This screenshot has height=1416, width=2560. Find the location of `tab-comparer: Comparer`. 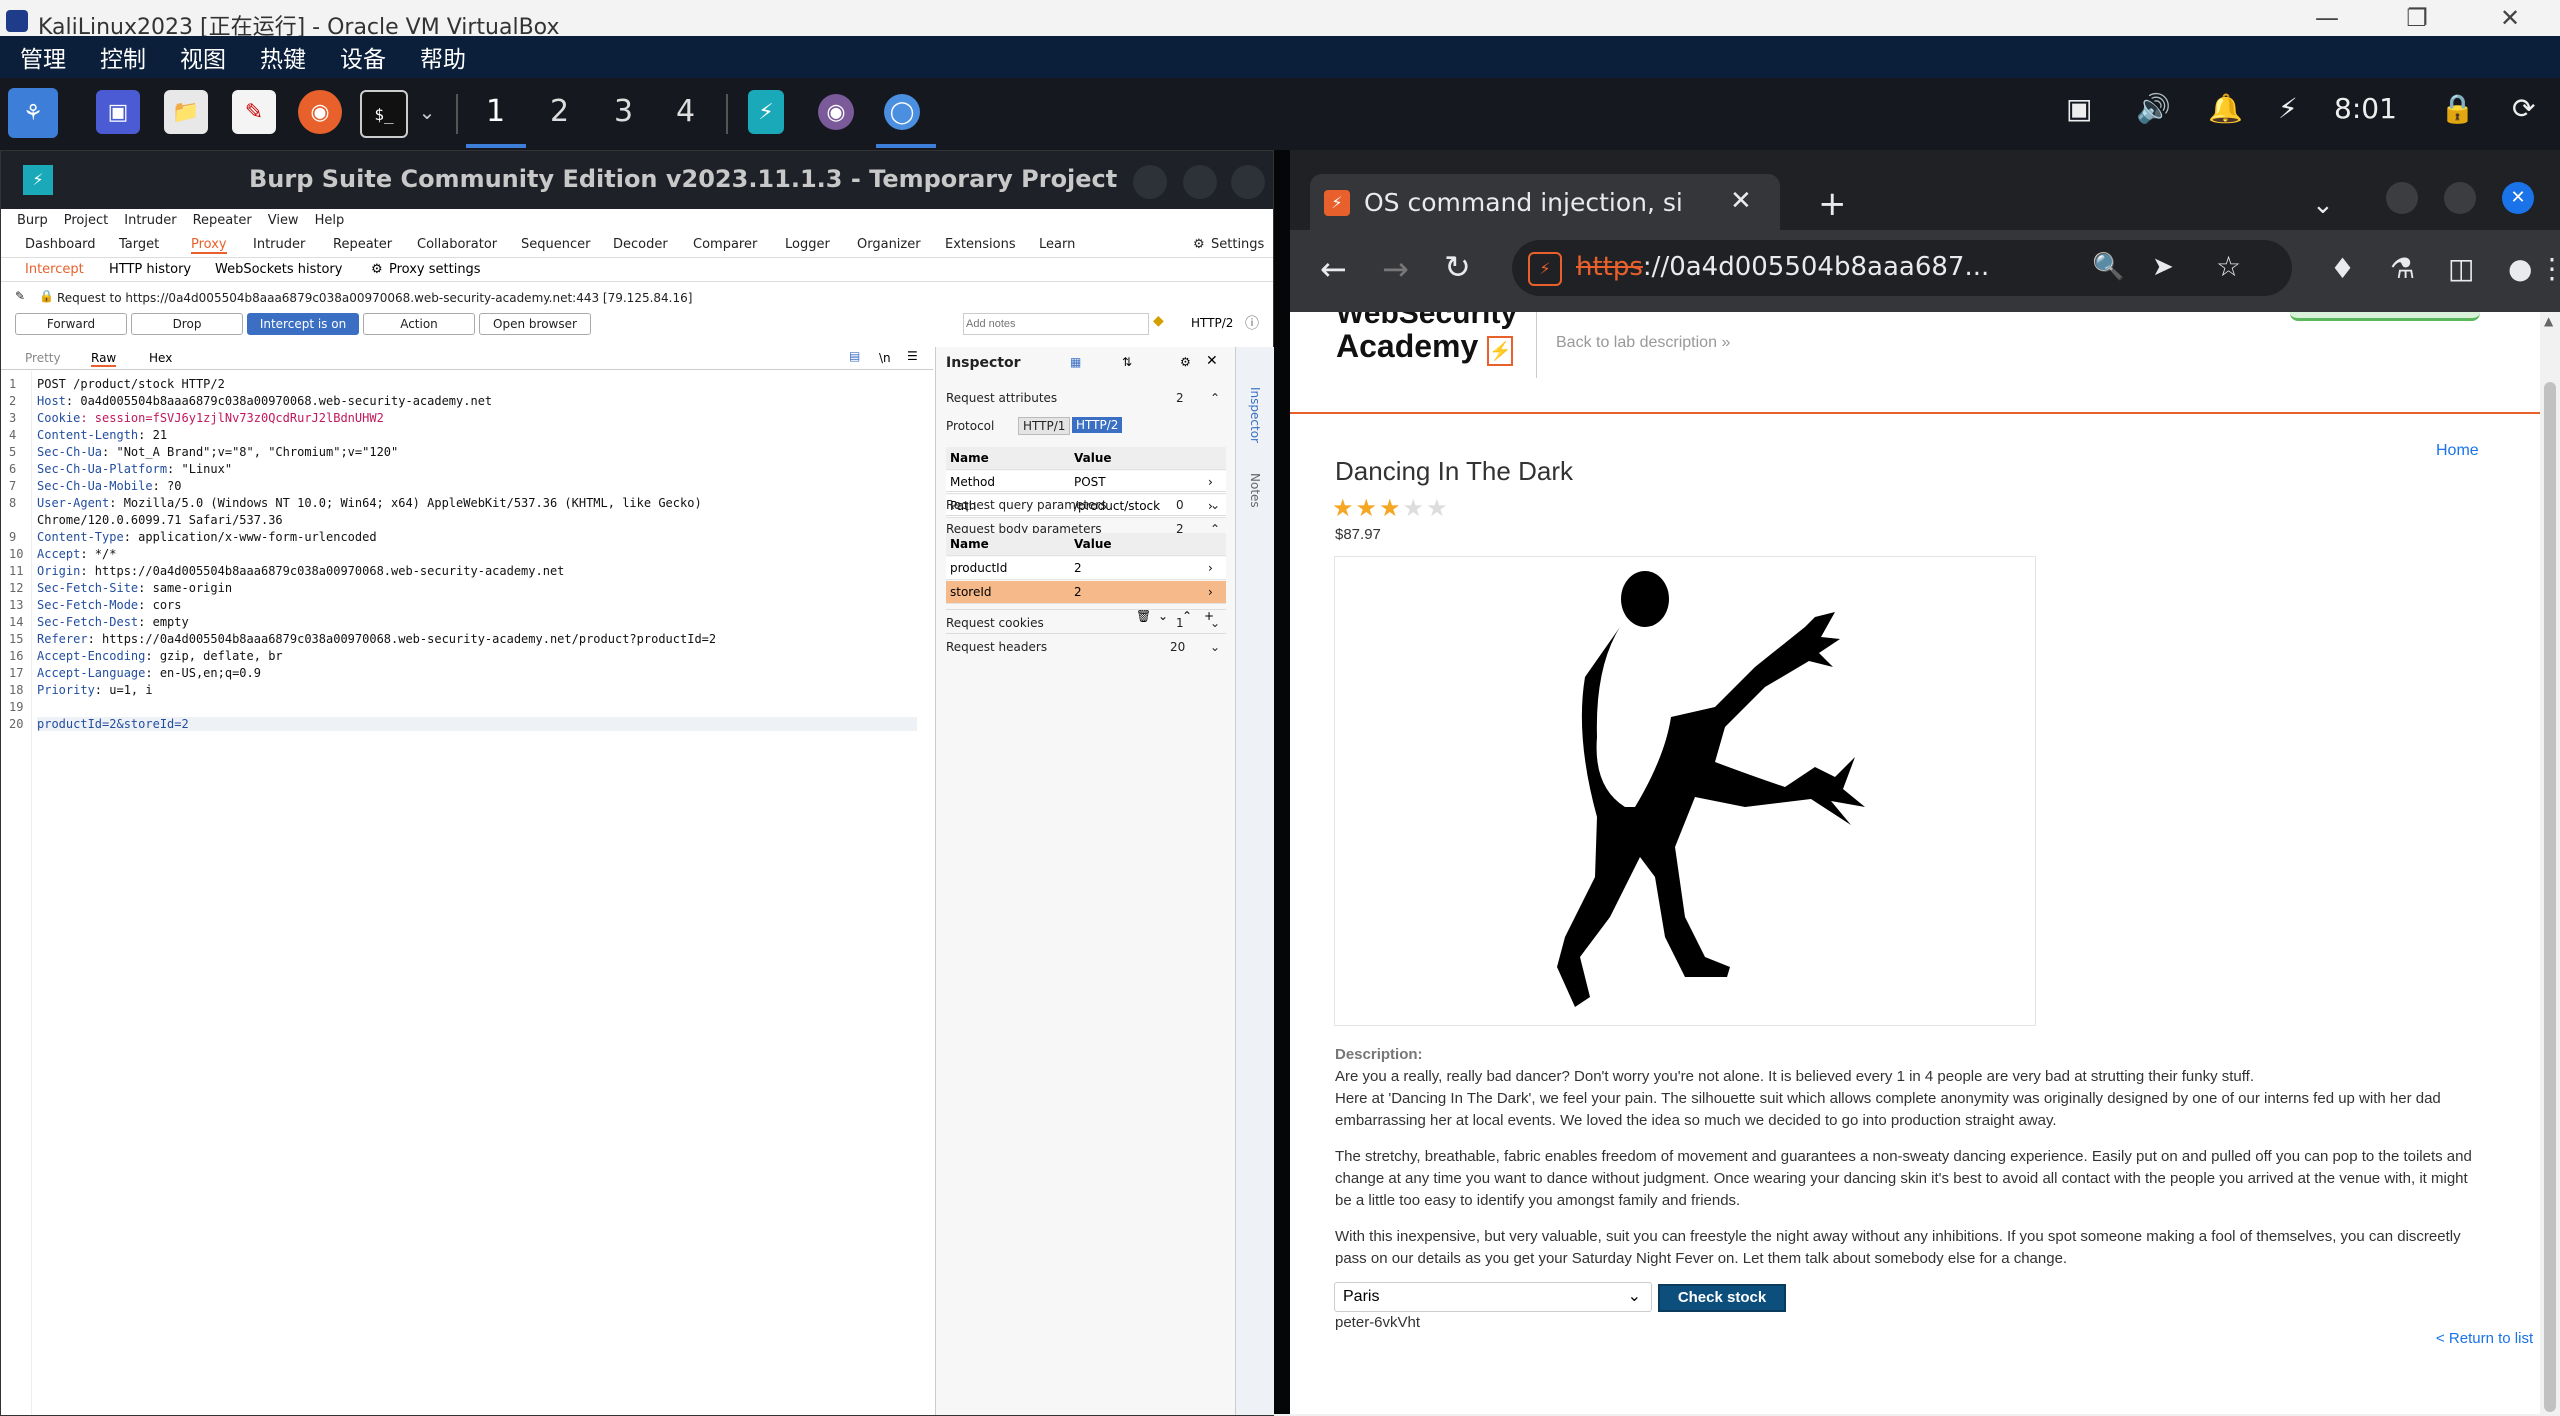

tab-comparer: Comparer is located at coordinates (725, 244).